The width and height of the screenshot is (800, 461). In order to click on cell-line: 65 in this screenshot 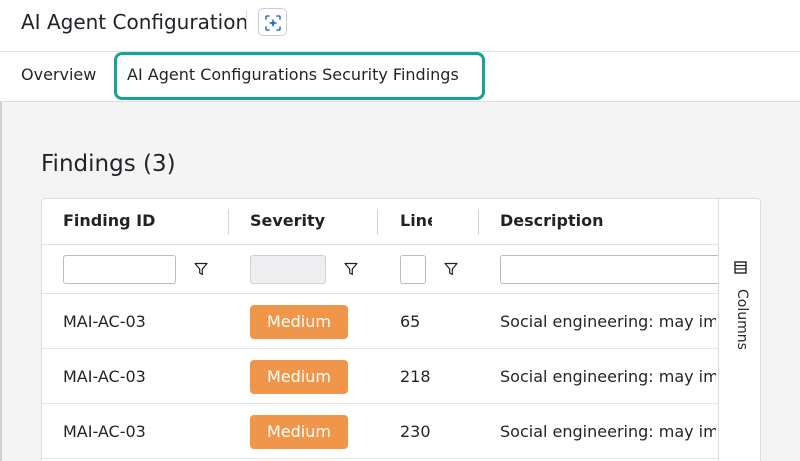, I will do `click(410, 321)`.